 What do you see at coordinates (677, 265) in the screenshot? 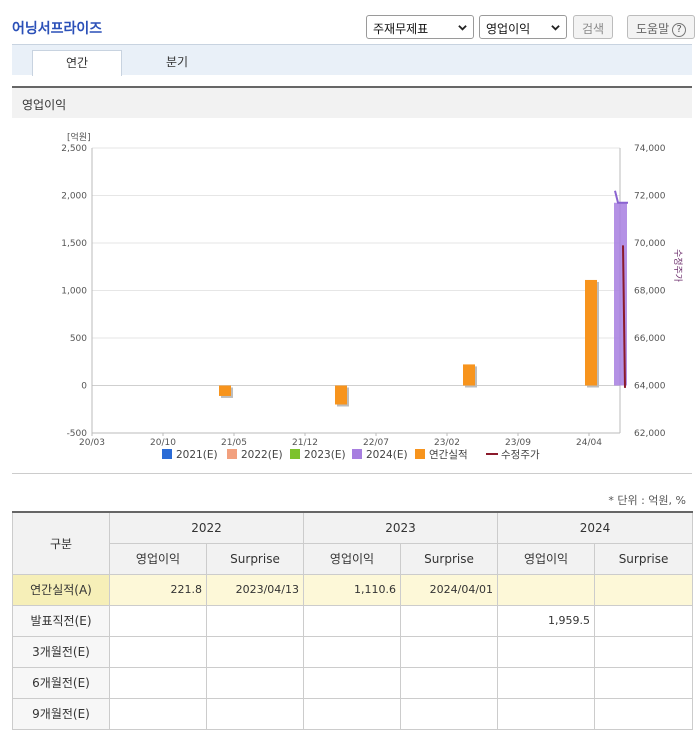
I see `y-right-axis-label: 수정주가` at bounding box center [677, 265].